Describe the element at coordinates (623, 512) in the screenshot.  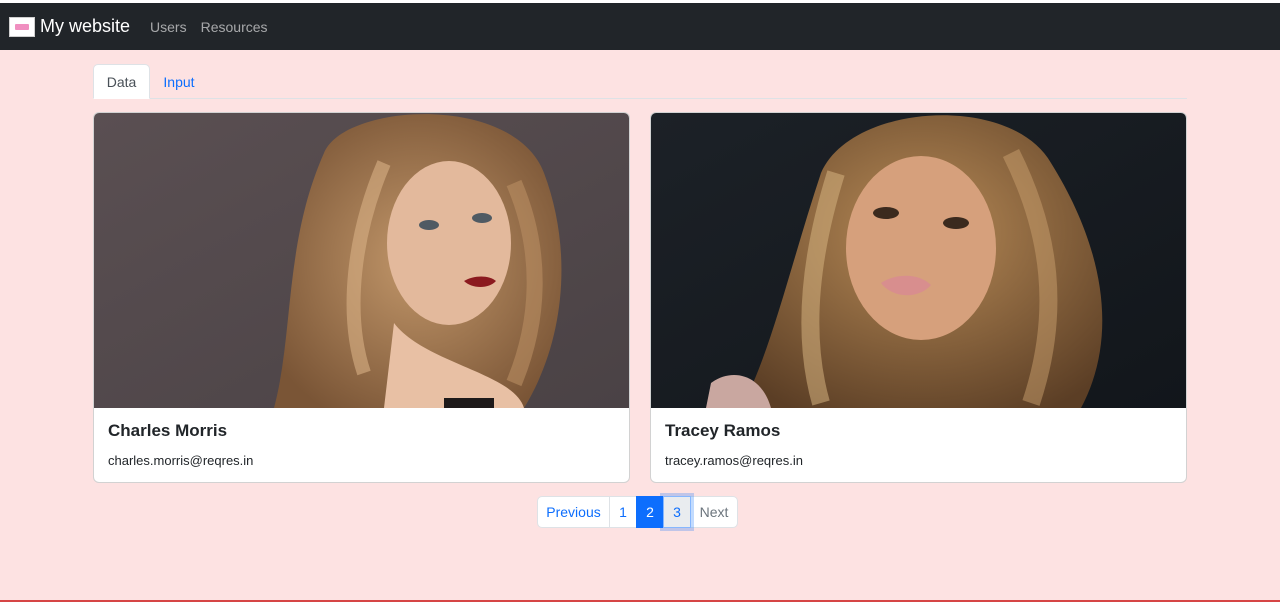
I see `page-1-button: 1` at that location.